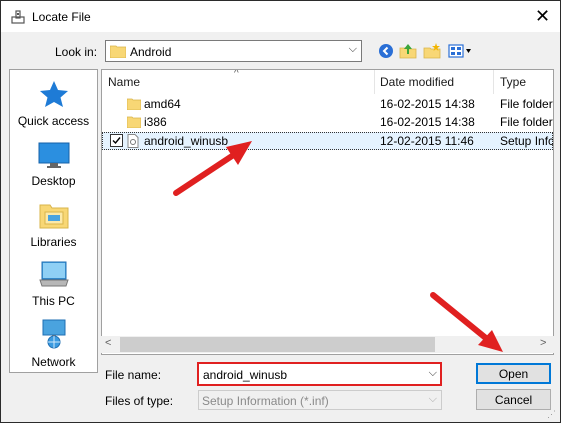  I want to click on file-name: amd64, so click(162, 104).